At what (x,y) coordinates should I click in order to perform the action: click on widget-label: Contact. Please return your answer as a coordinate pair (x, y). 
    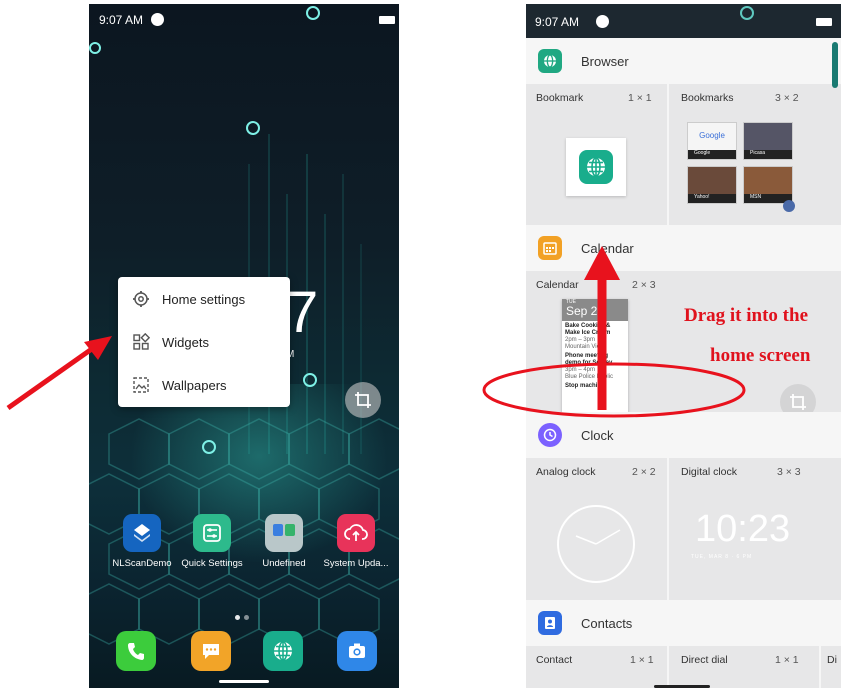
    Looking at the image, I should click on (554, 660).